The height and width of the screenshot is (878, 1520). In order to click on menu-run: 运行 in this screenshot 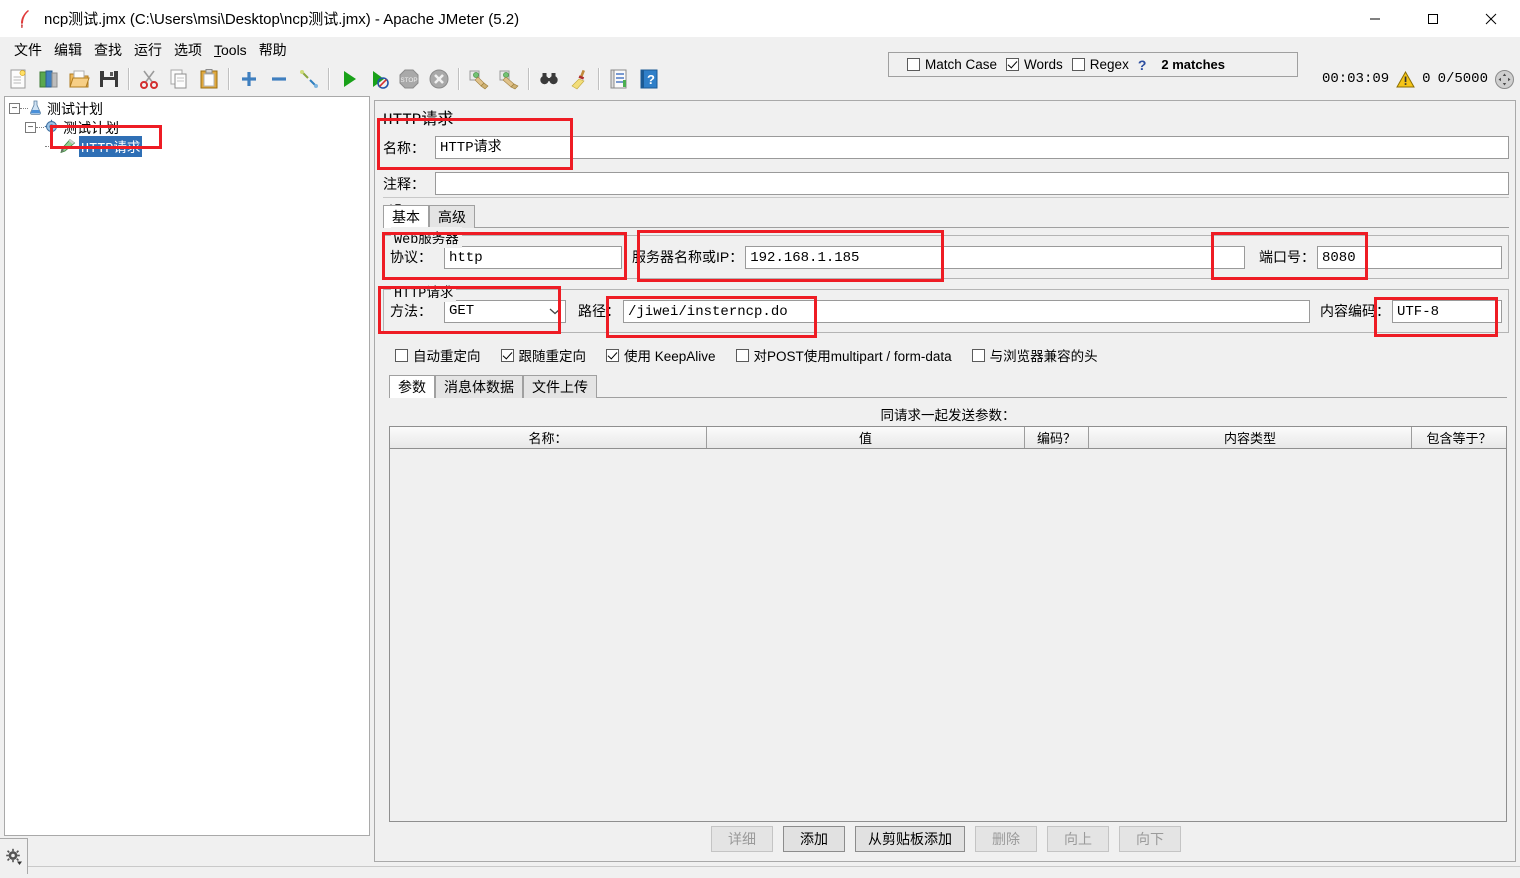, I will do `click(148, 50)`.